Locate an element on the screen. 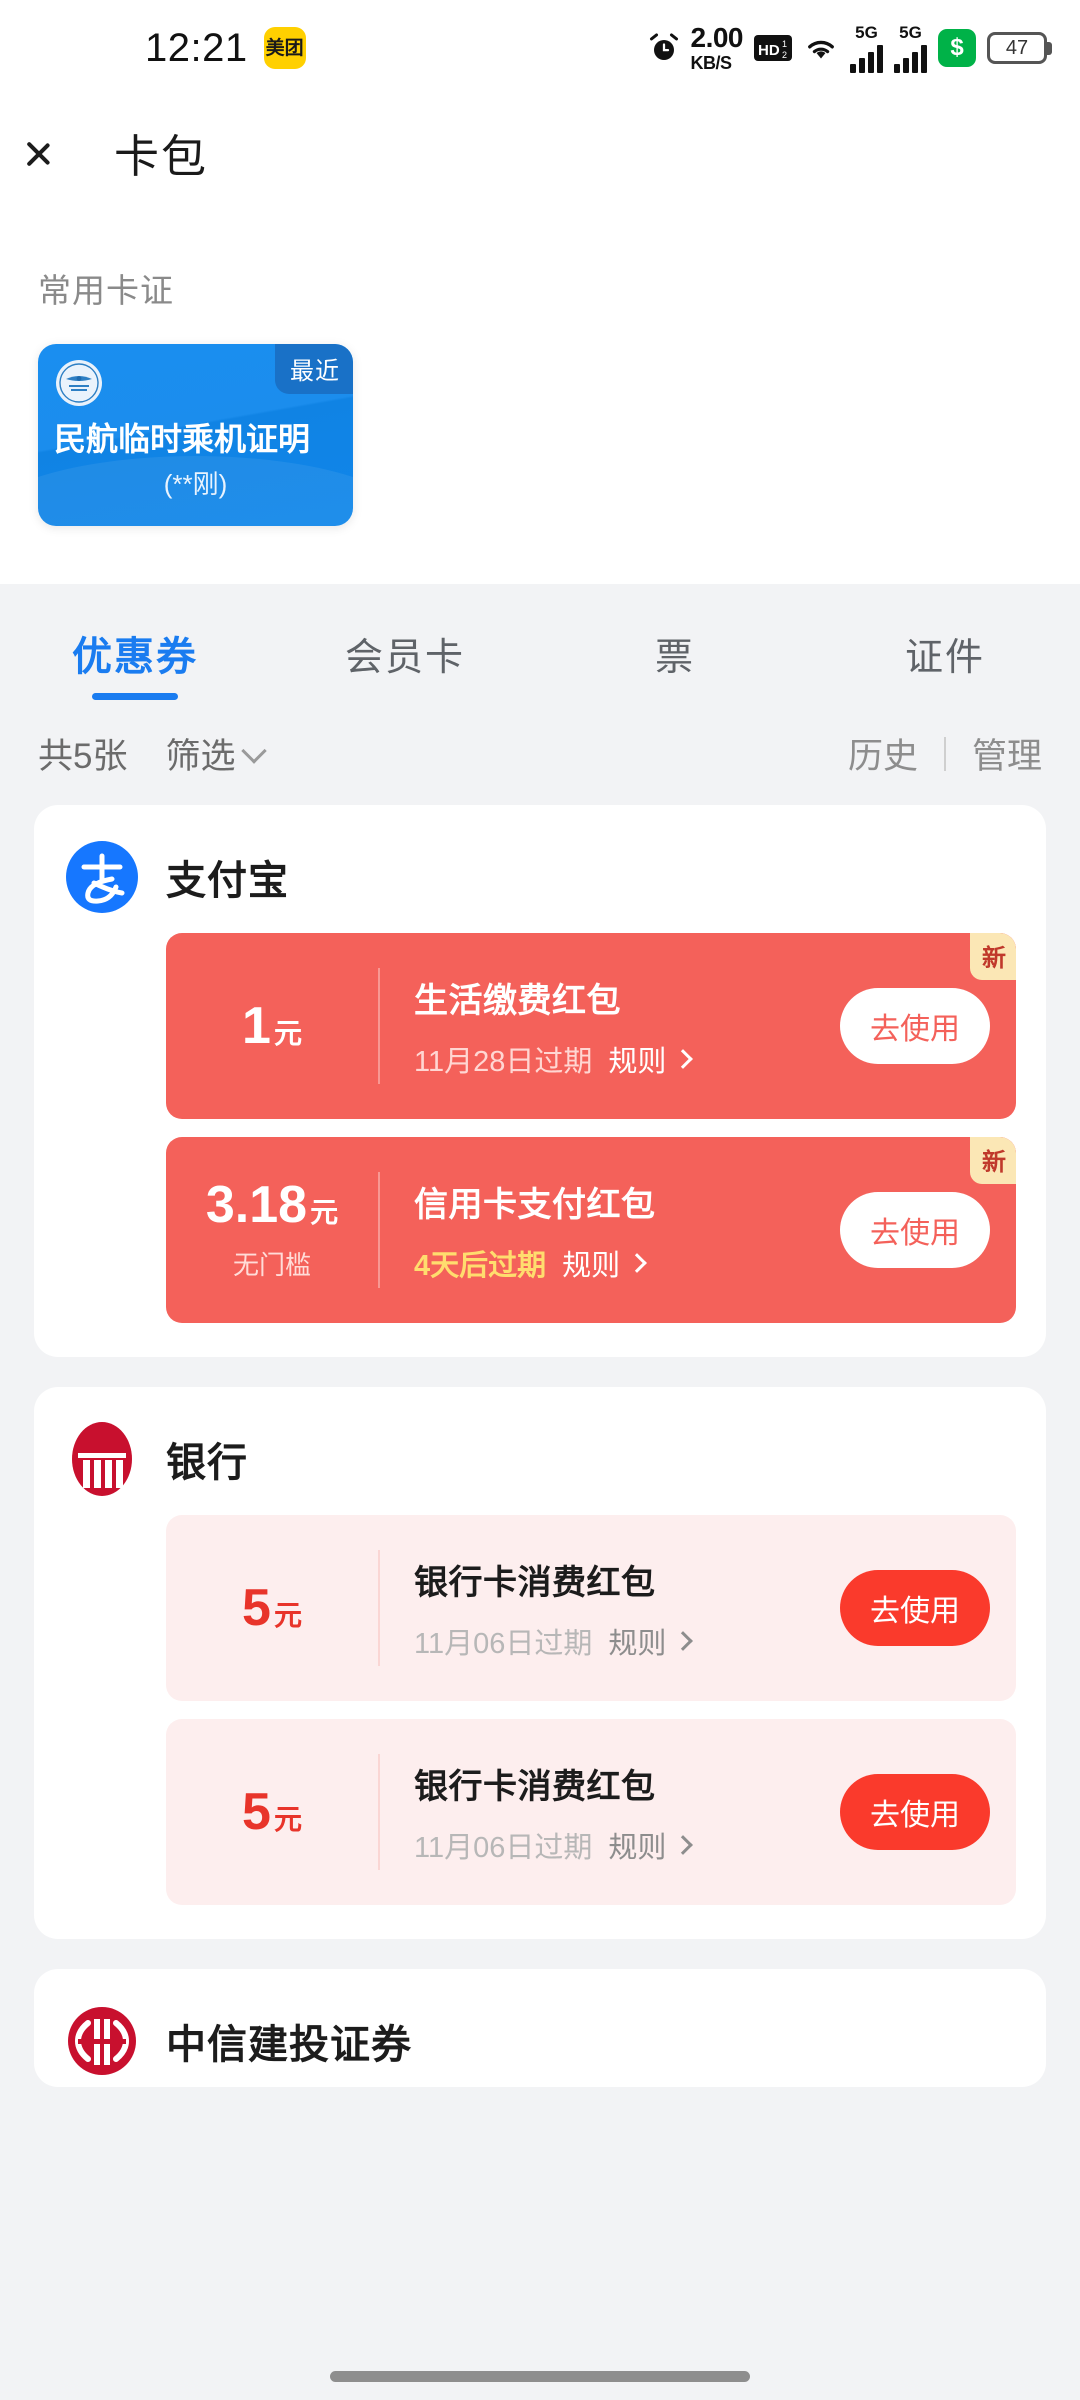  filter-dropdown: 筛选 is located at coordinates (216, 753).